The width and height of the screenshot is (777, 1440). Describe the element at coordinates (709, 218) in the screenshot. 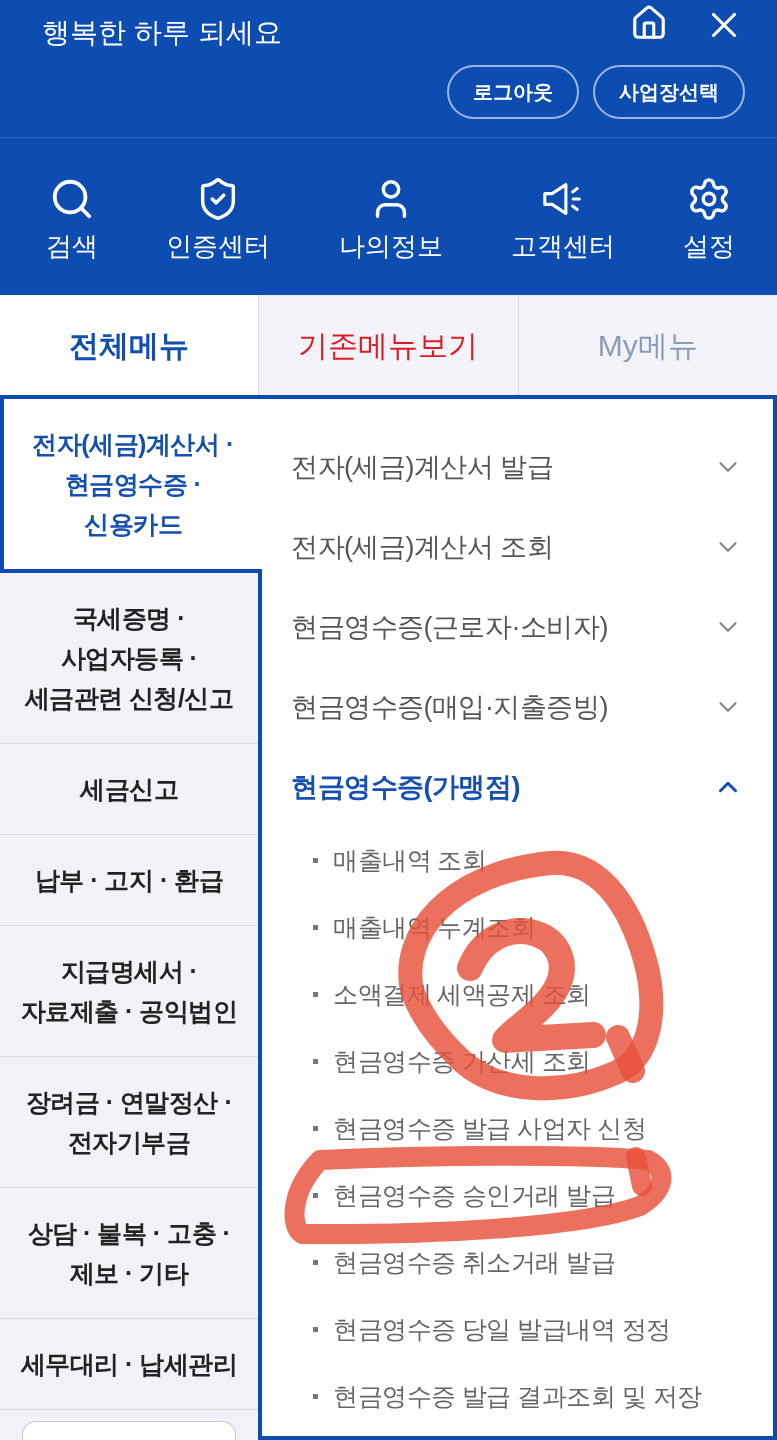

I see `shortcut-button: 설정` at that location.